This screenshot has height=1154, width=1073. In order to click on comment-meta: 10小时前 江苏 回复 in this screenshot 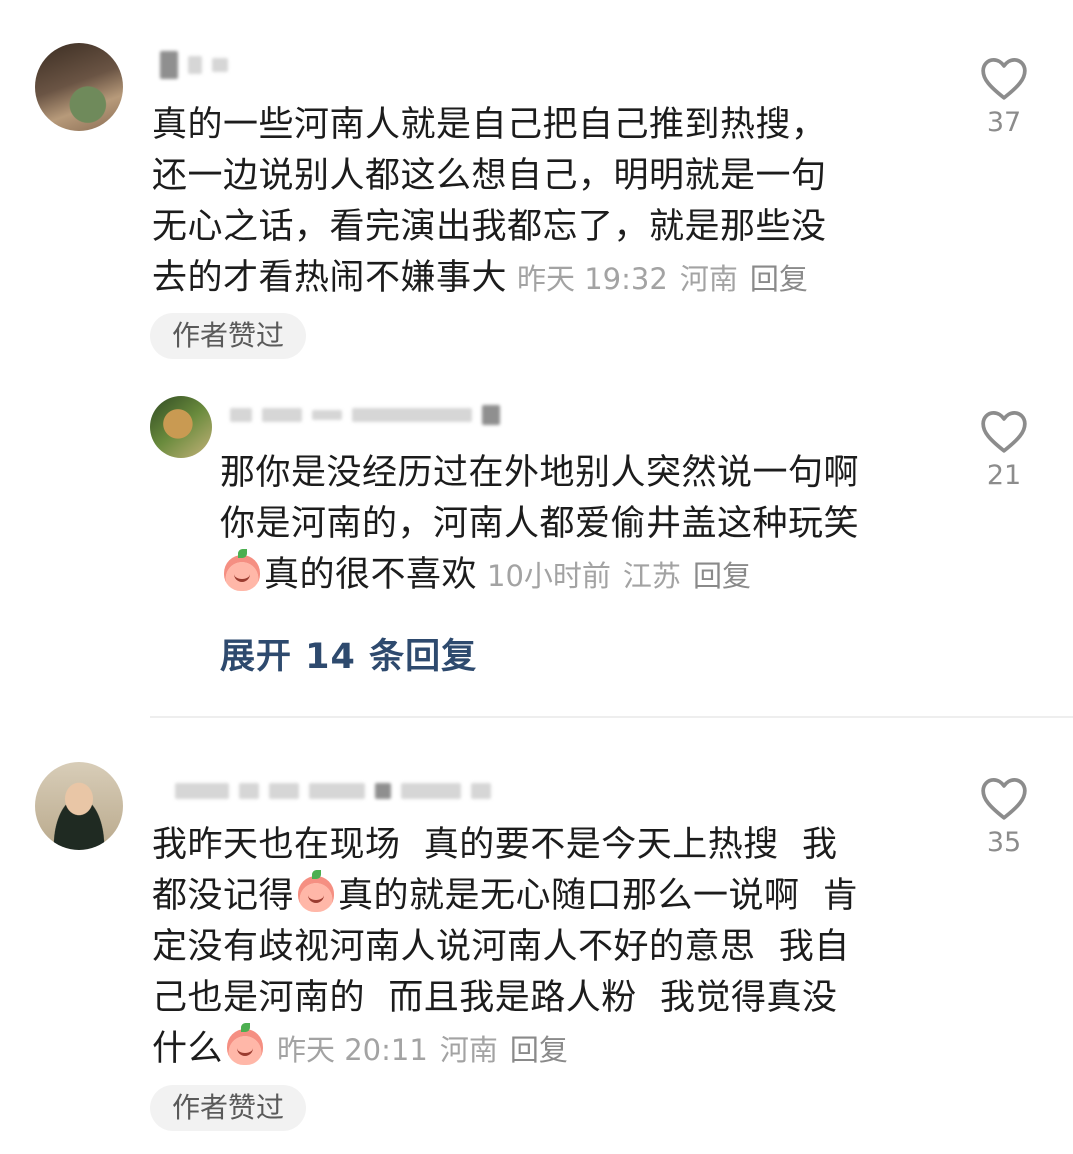, I will do `click(625, 576)`.